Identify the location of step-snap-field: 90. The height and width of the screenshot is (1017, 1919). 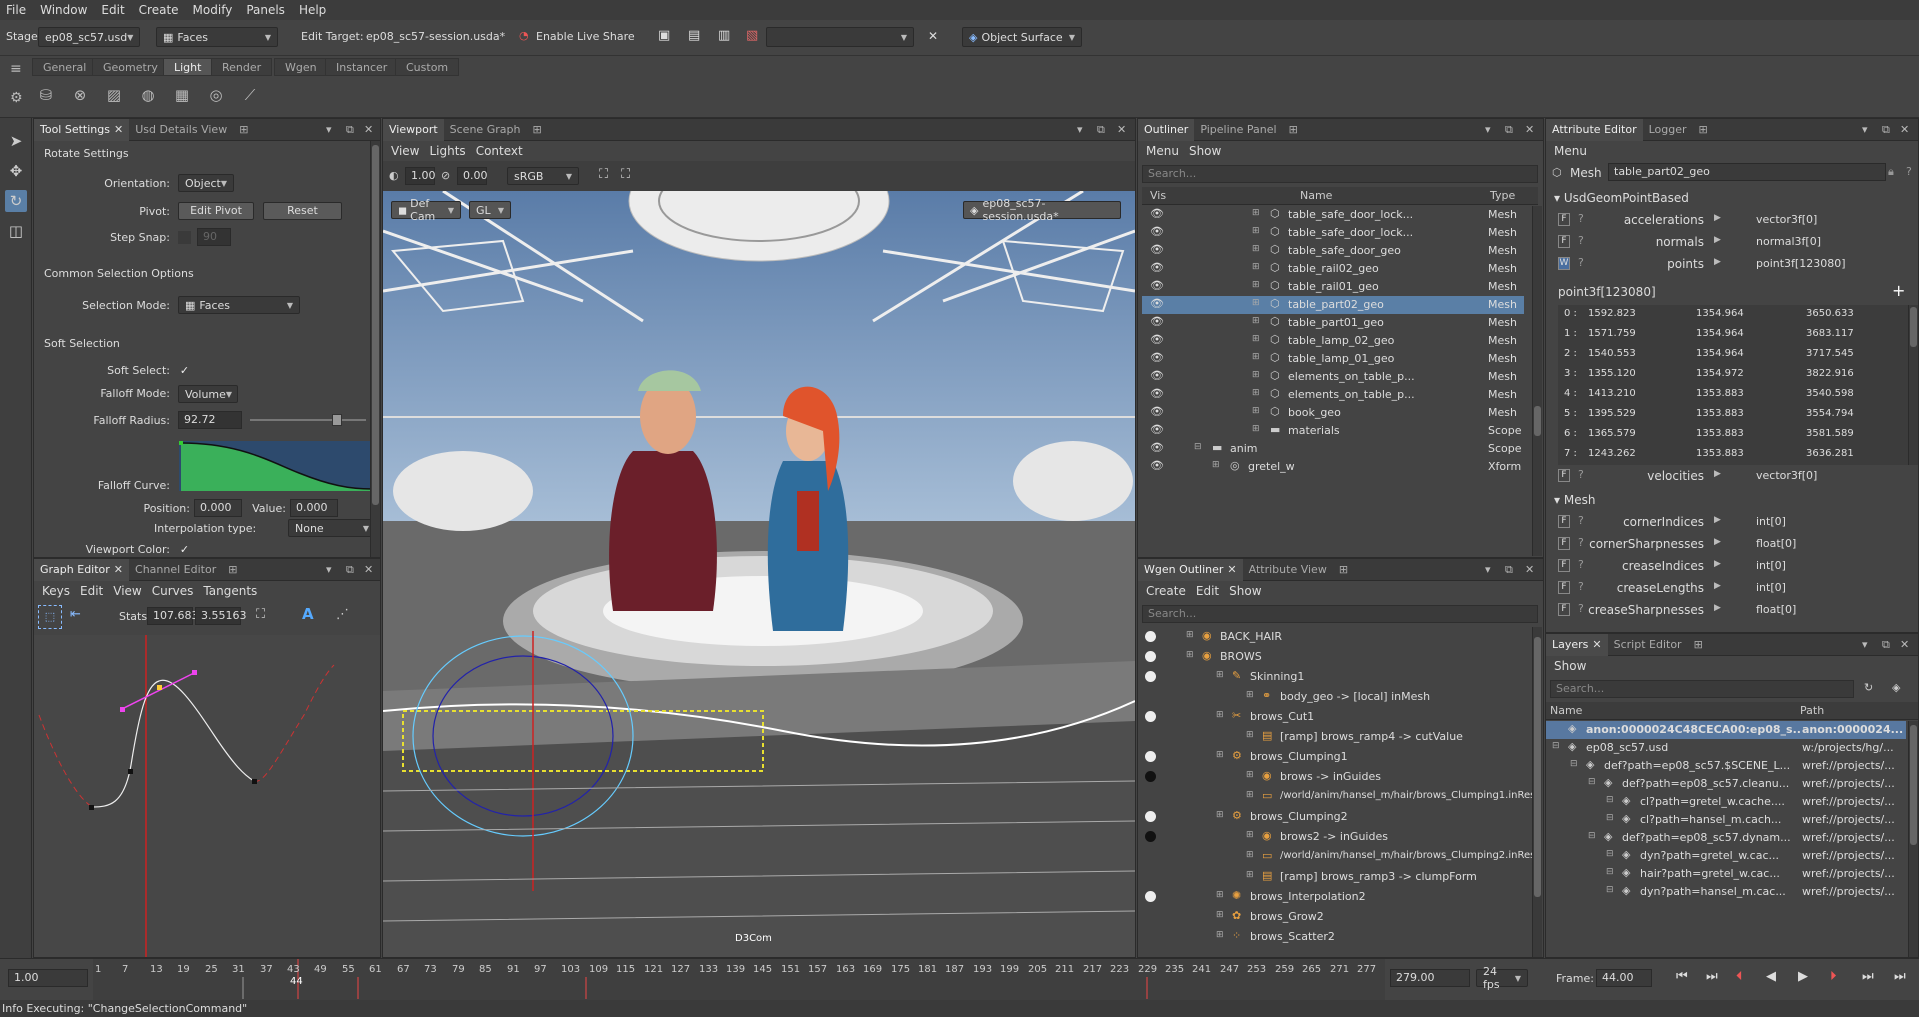
(214, 237).